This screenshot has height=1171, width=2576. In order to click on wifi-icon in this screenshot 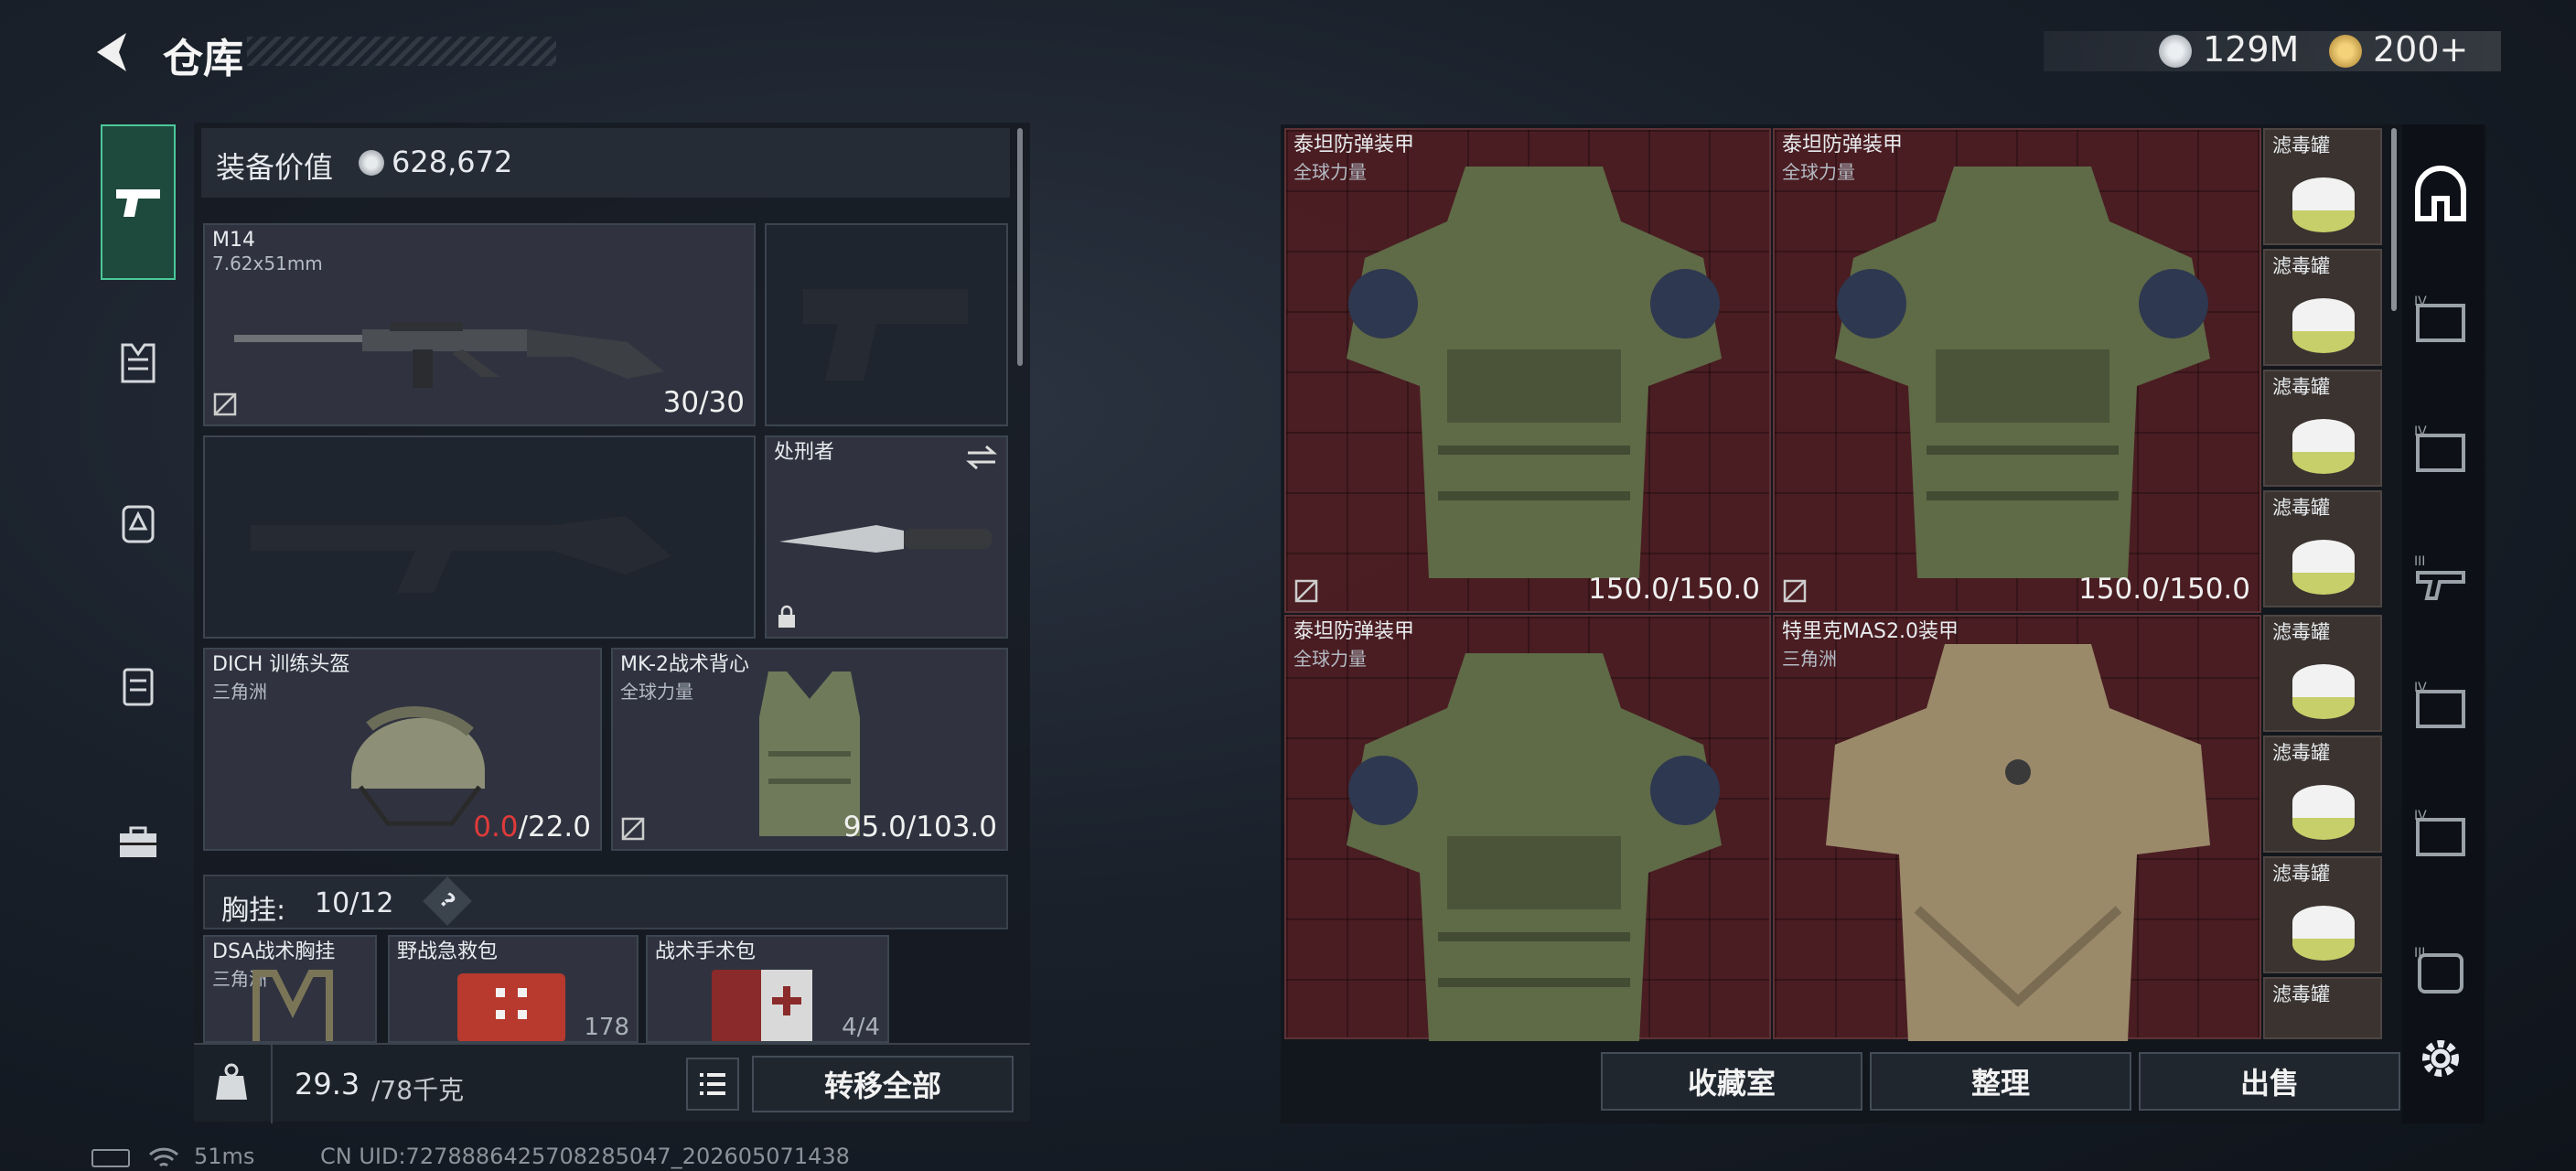, I will do `click(163, 1157)`.